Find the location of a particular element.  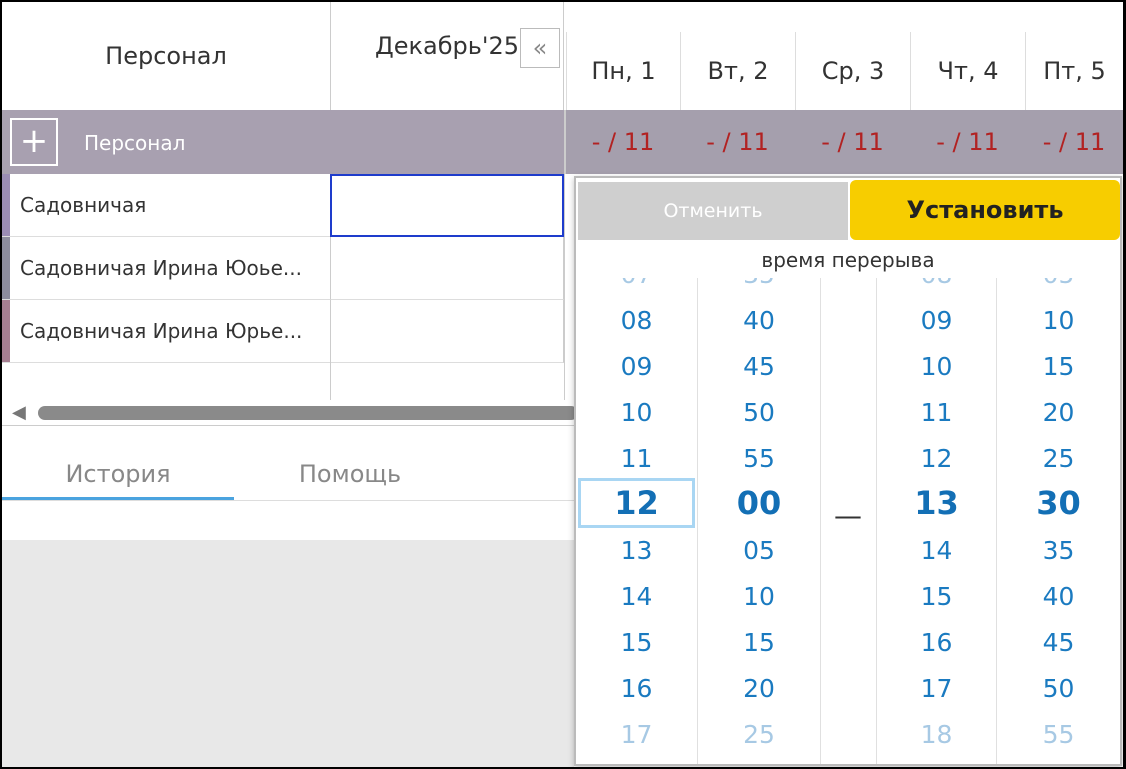

group-day-cell-4: - / 11 is located at coordinates (967, 142).